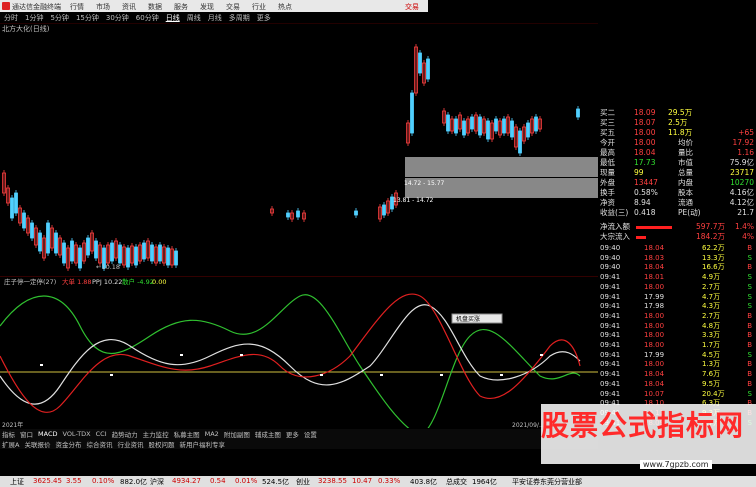  What do you see at coordinates (173, 18) in the screenshot?
I see `period-tab: 日线` at bounding box center [173, 18].